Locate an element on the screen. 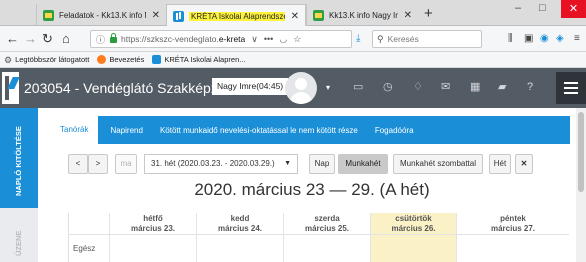 This screenshot has height=262, width=586. minimize-button: – is located at coordinates (518, 8).